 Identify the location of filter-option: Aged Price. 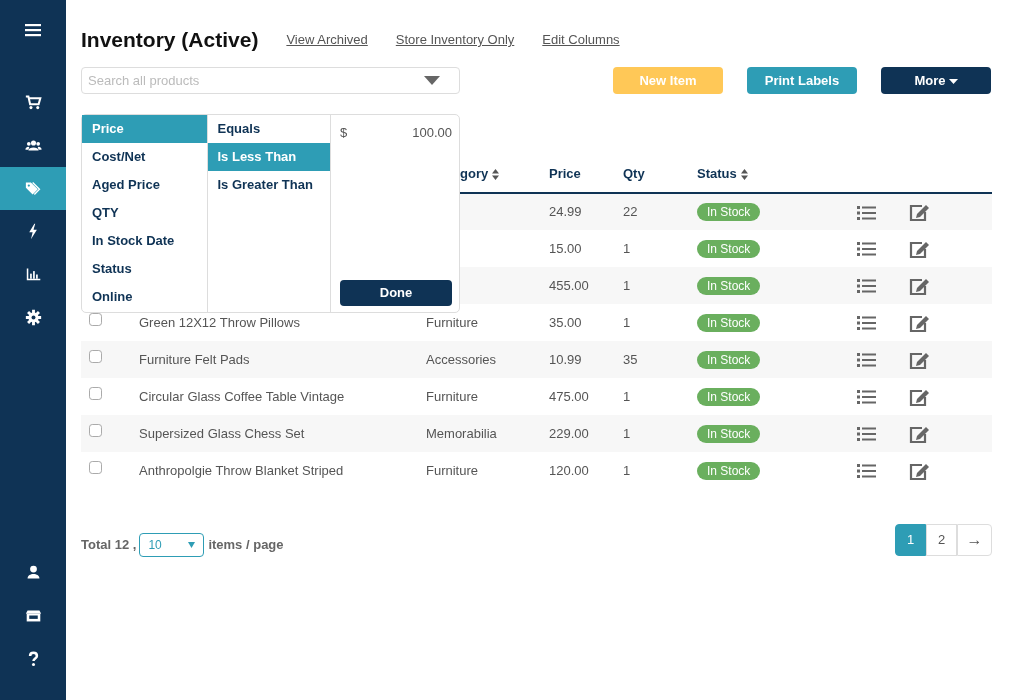
(144, 185).